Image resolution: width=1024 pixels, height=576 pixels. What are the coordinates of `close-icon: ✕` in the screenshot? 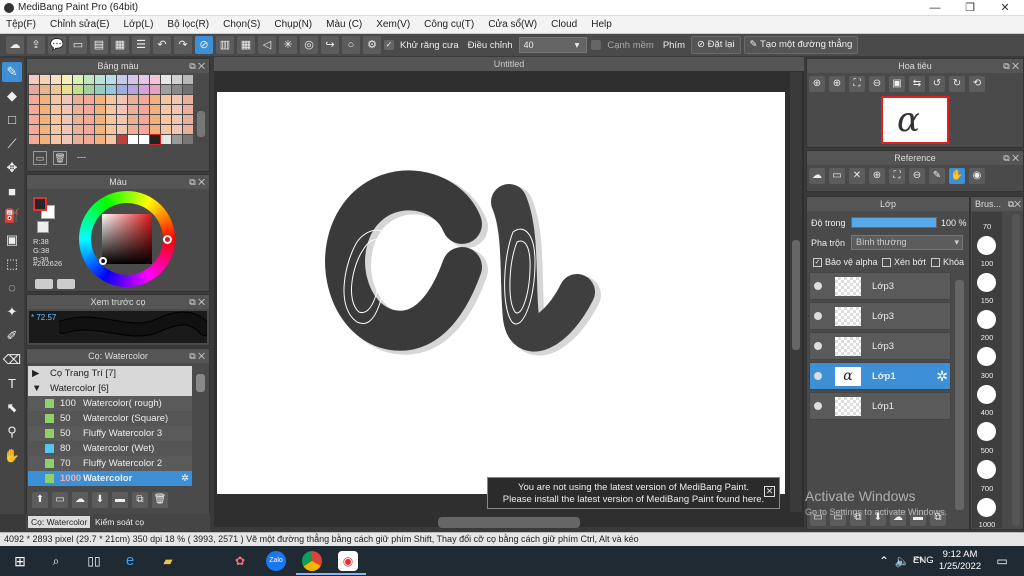 It's located at (769, 491).